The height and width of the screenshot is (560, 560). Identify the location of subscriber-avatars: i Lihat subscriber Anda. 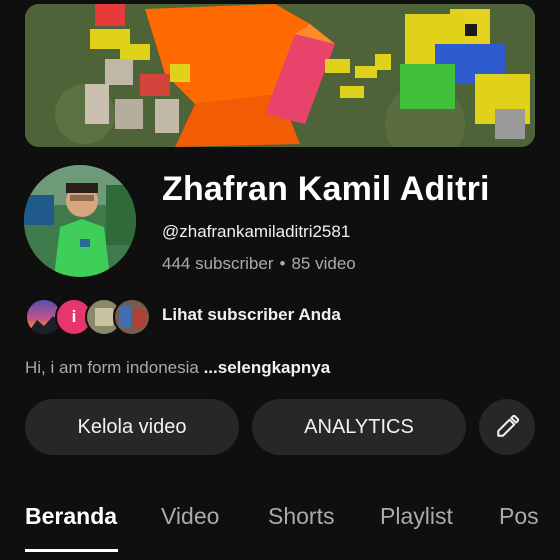
(183, 316).